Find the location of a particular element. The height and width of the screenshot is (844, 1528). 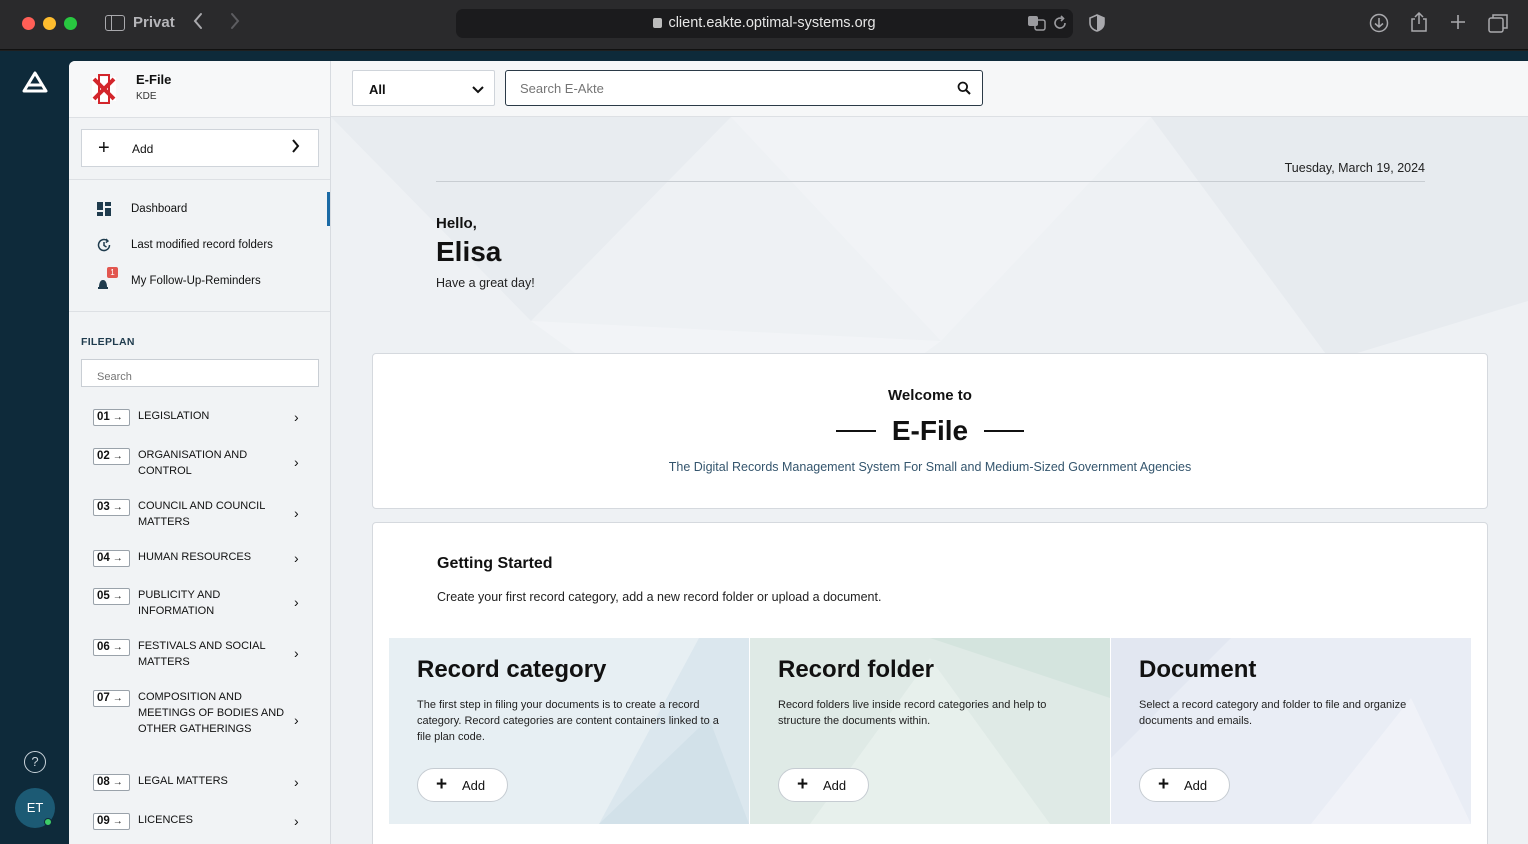

fileplan-heading: FILEPLAN is located at coordinates (108, 342).